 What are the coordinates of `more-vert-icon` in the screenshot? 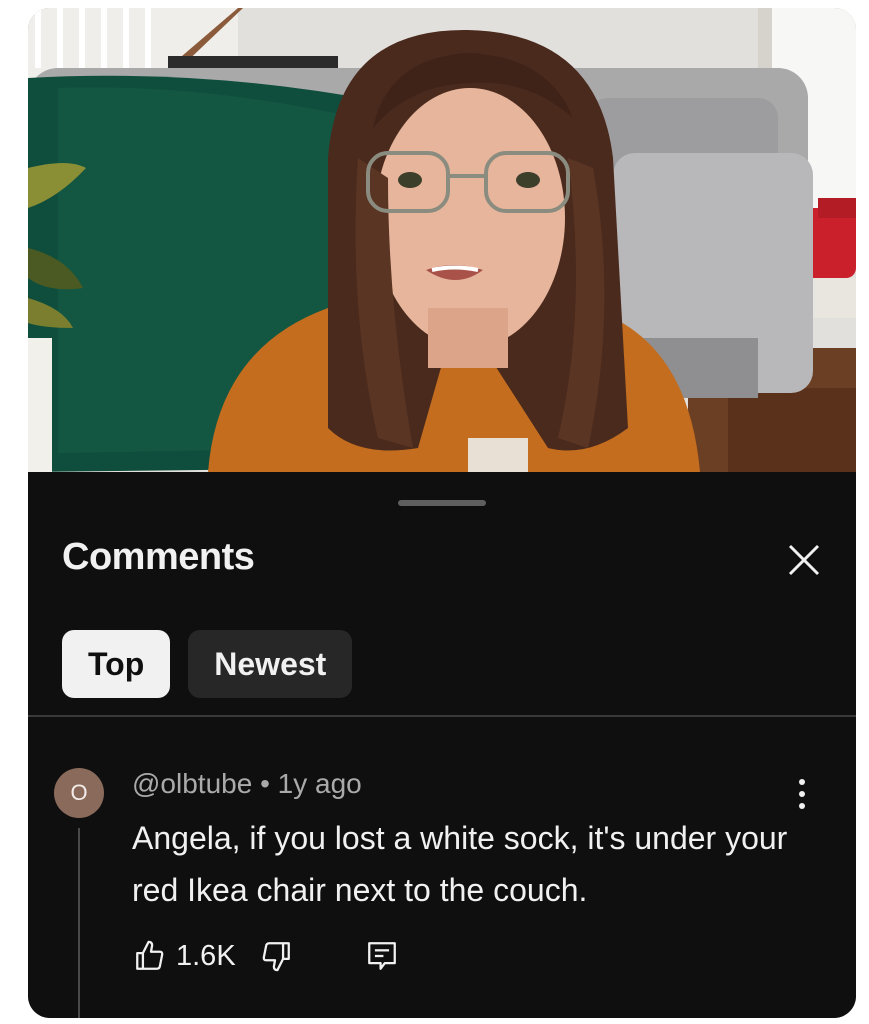 It's located at (802, 794).